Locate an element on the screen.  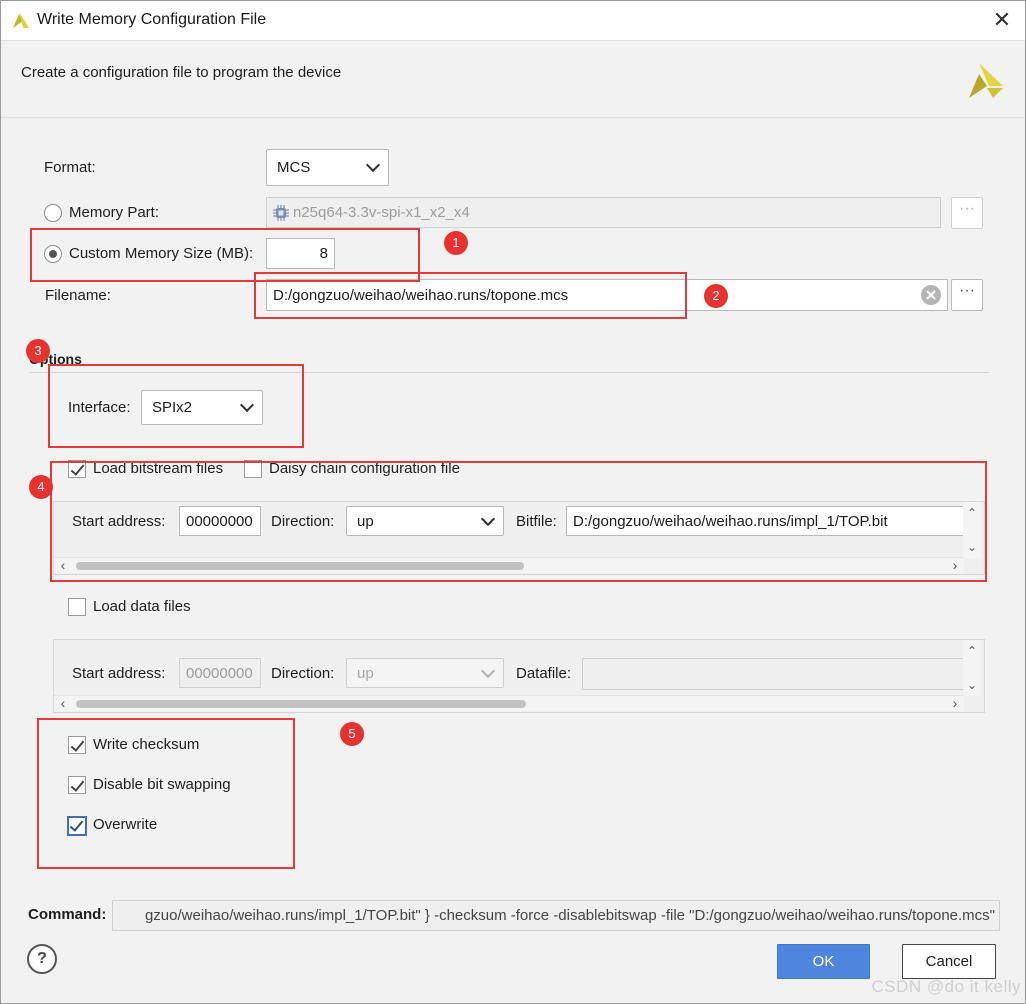
data-start-address-input: 00000000 is located at coordinates (220, 673).